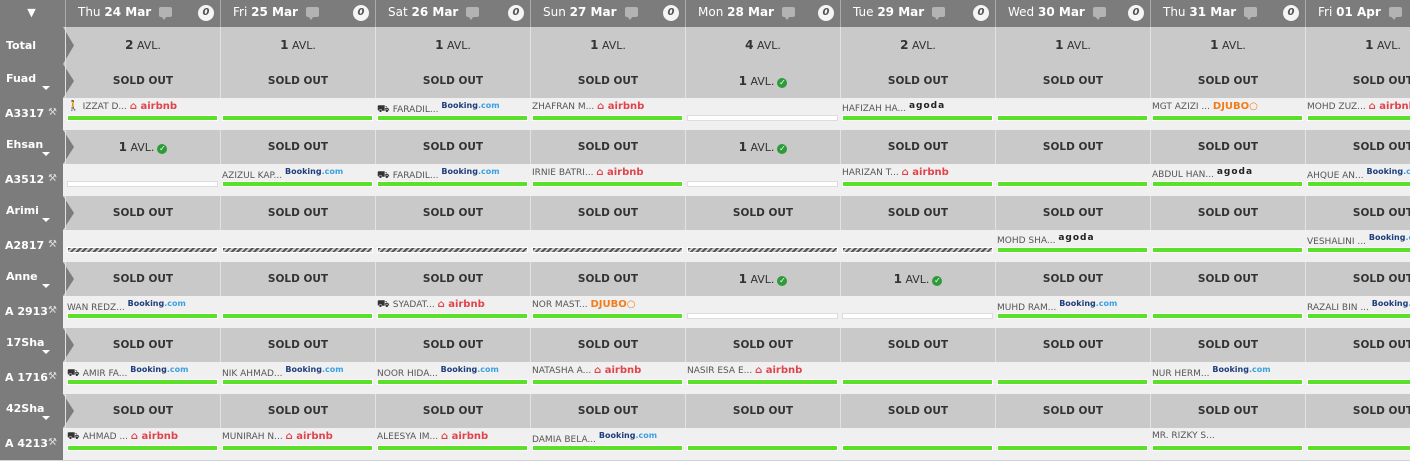 This screenshot has height=461, width=1410. I want to click on date-column-header: Fri 01 Apr0, so click(1357, 13).